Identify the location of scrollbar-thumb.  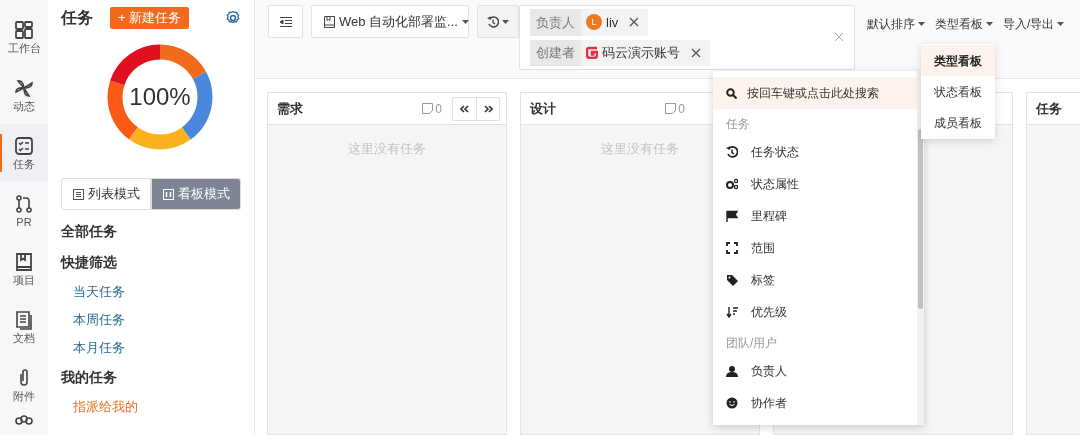
(920, 219).